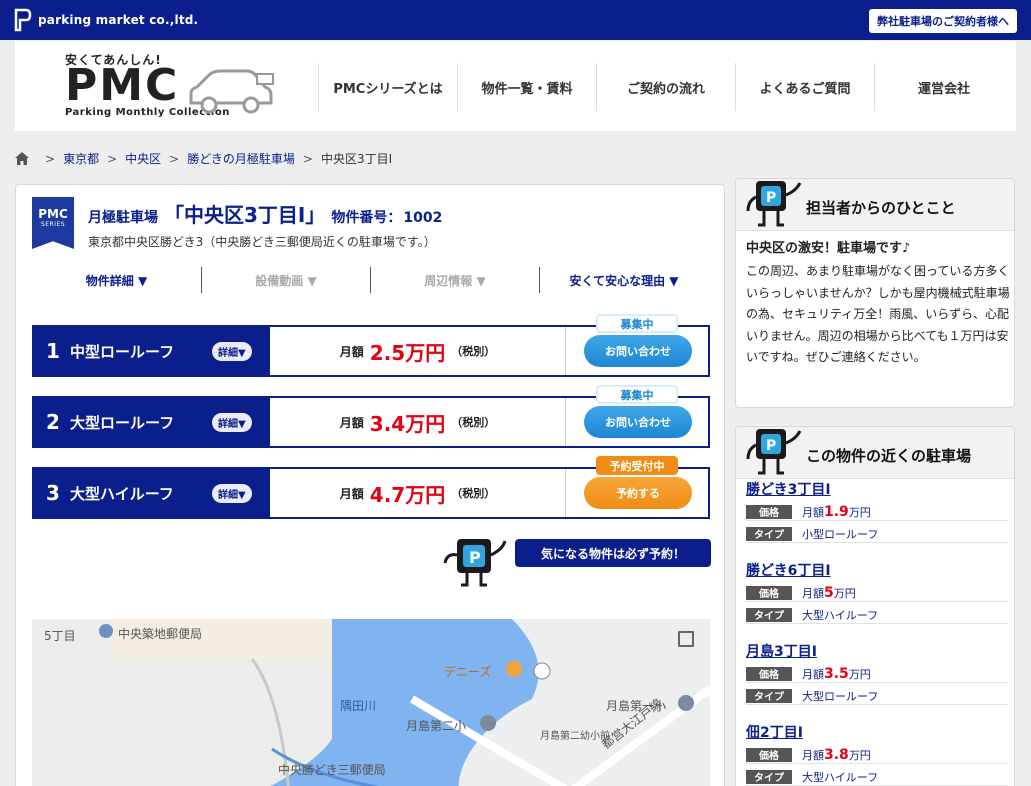 This screenshot has height=786, width=1031. Describe the element at coordinates (118, 20) in the screenshot. I see `company-name: parking market co.,ltd.` at that location.